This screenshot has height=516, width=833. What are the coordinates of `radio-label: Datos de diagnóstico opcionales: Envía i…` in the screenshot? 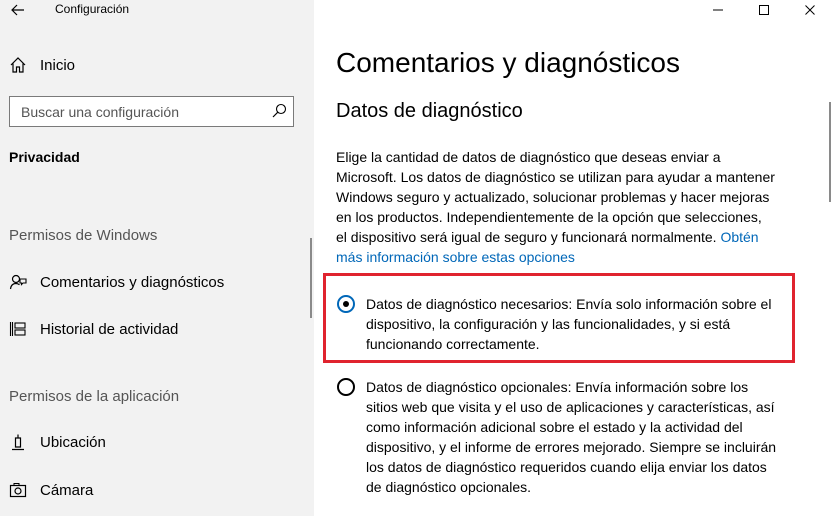 It's located at (571, 437).